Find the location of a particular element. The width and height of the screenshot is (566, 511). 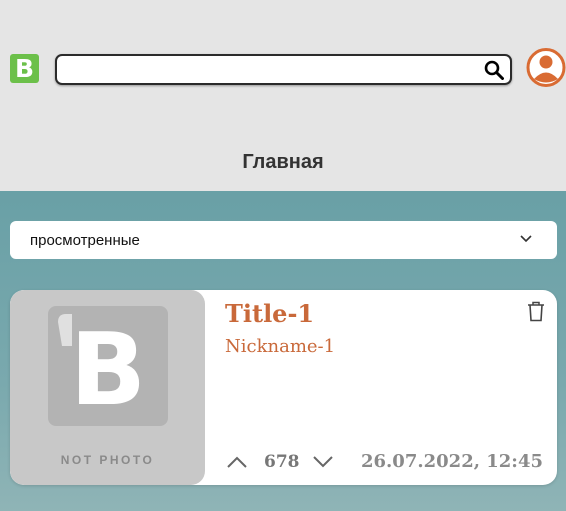

search-input is located at coordinates (270, 69).